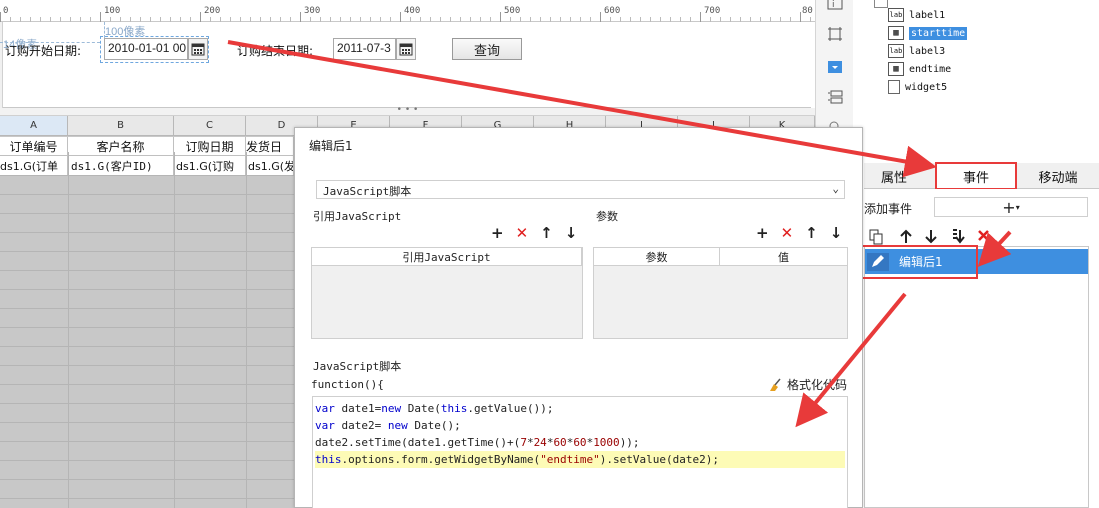  Describe the element at coordinates (6, 11) in the screenshot. I see `ruler-mark: 0` at that location.